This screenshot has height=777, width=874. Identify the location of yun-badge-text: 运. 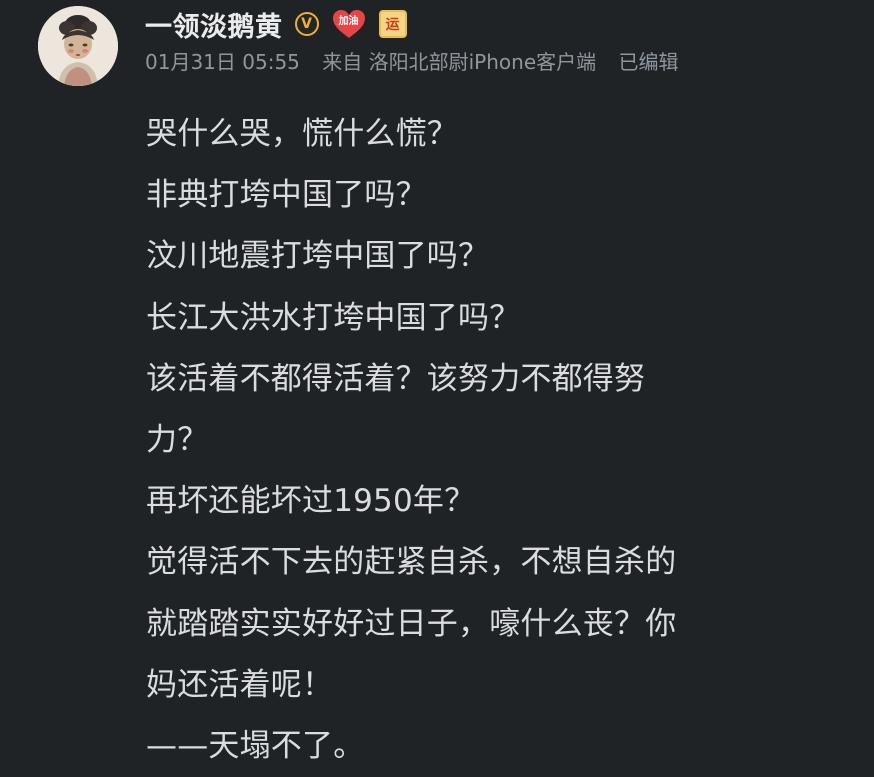
(392, 25).